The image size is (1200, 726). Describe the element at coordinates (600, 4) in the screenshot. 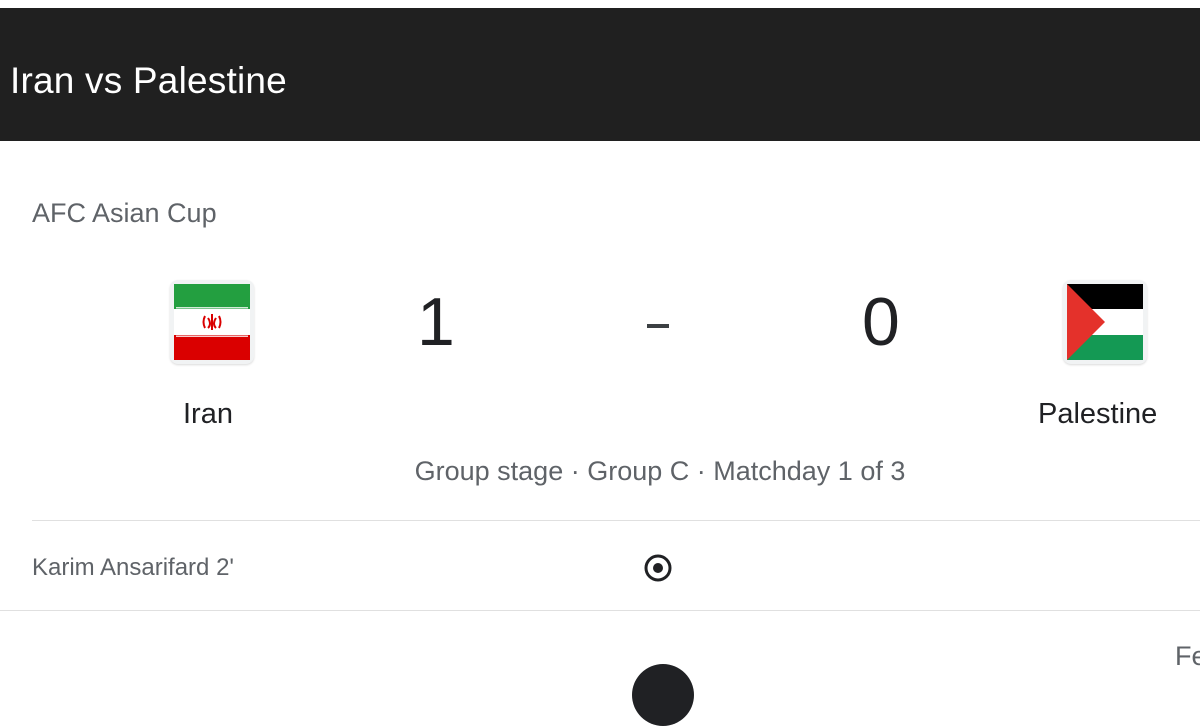

I see `top-margin` at that location.